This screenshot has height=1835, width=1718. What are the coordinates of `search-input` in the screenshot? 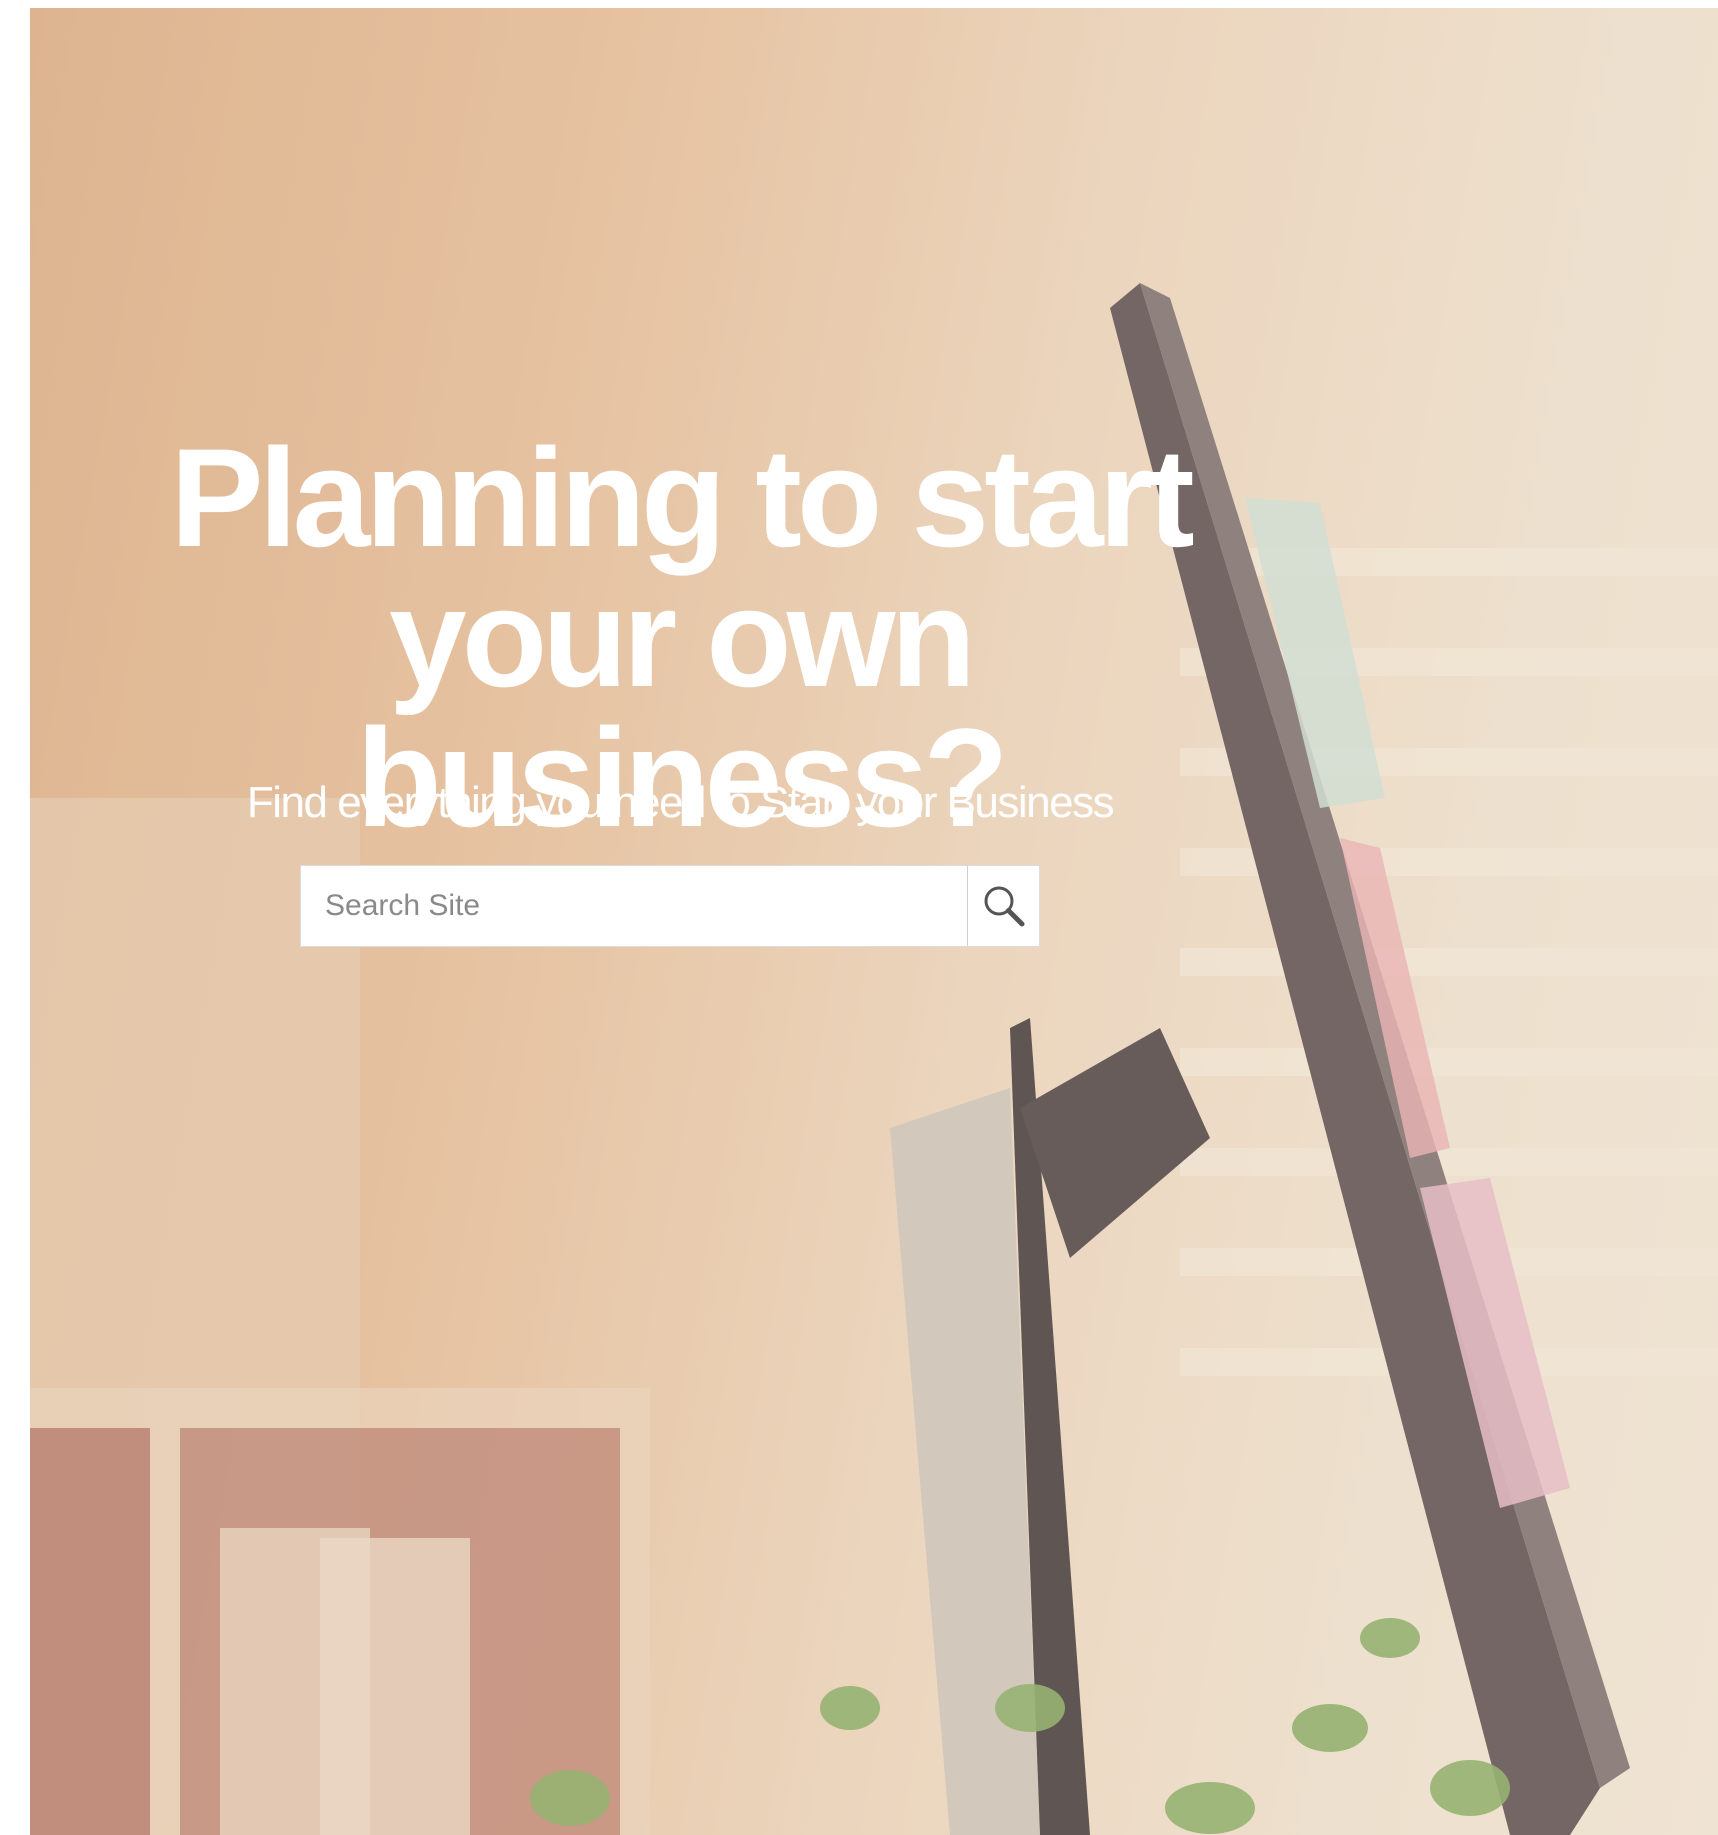 It's located at (634, 906).